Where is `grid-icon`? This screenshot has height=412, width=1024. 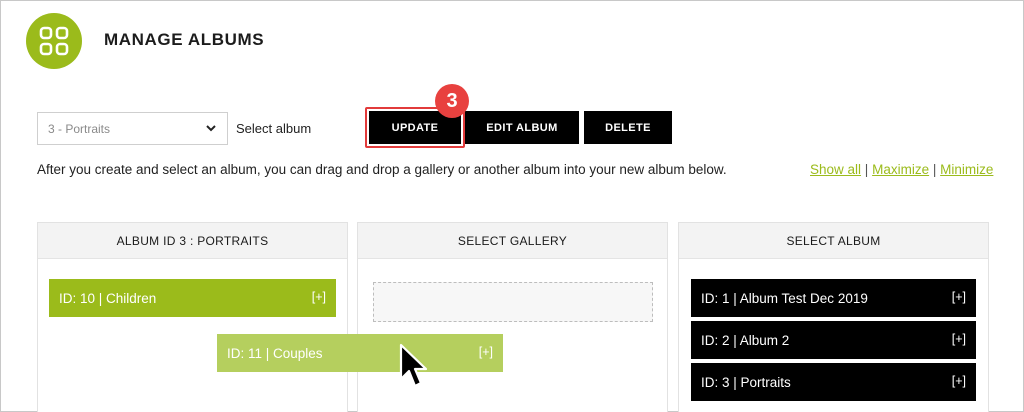
grid-icon is located at coordinates (54, 41).